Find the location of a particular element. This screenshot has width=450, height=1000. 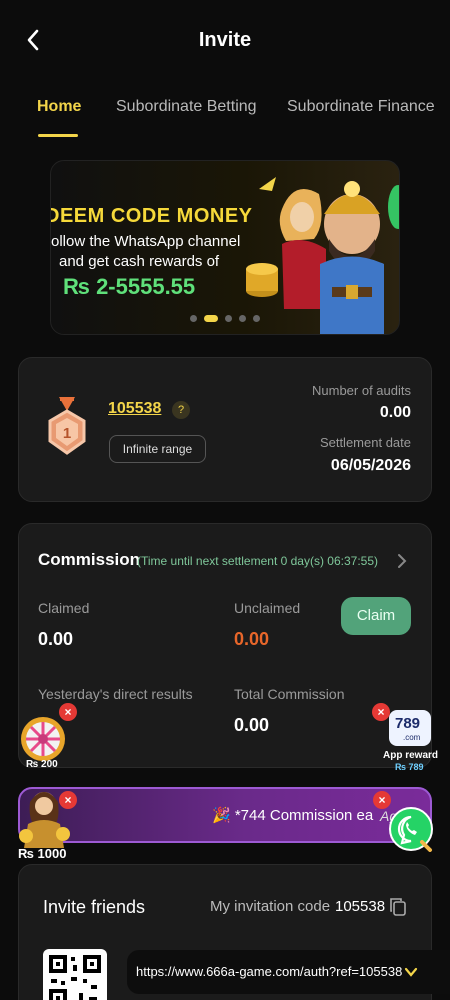

deposit-promo-float: ₨ 1000 × is located at coordinates (46, 825).